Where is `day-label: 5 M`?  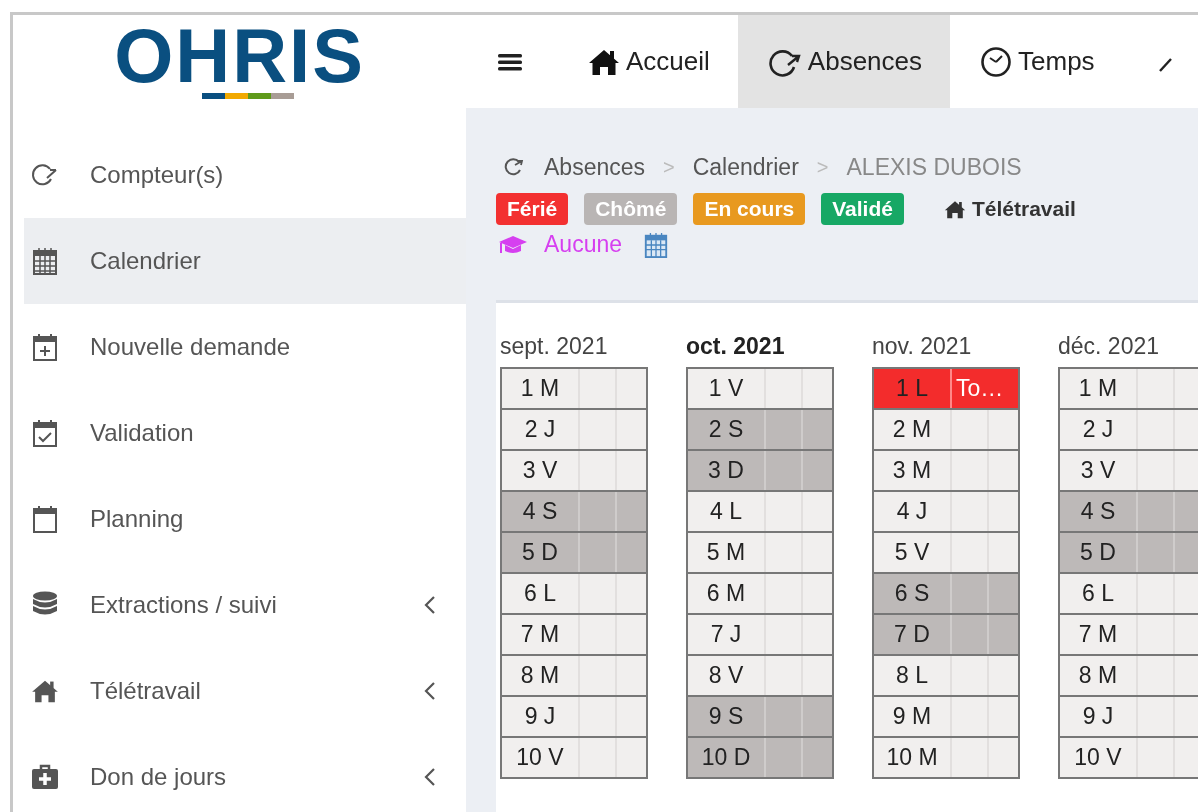 day-label: 5 M is located at coordinates (726, 552).